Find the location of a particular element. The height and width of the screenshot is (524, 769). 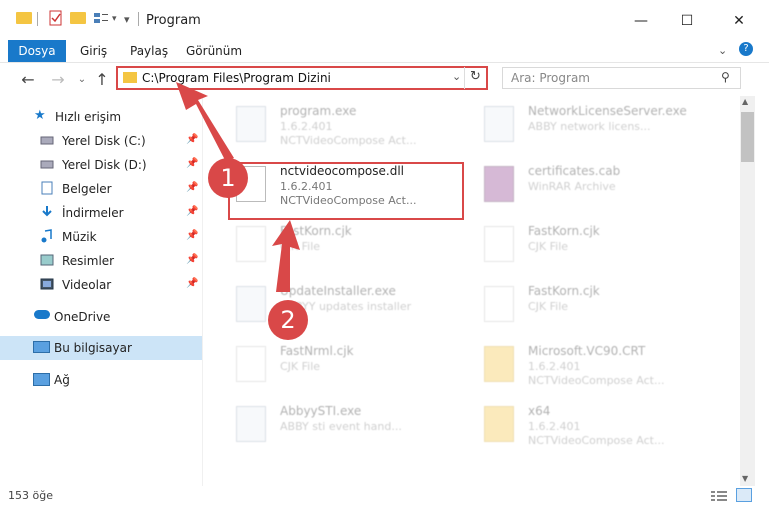

callout-badge-2: 2 is located at coordinates (288, 320).